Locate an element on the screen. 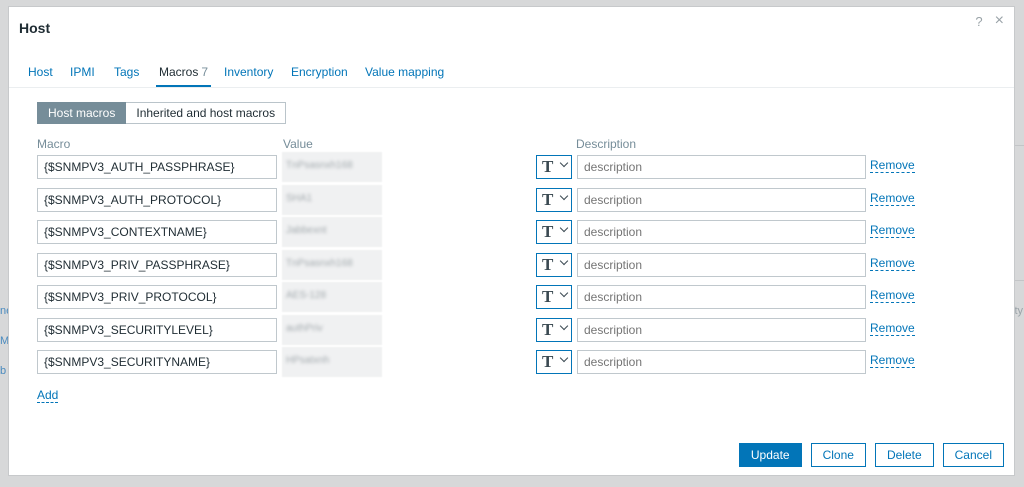 The image size is (1024, 487). macro-row: {$SNMPV3_SECURITYNAME} HPsatxnh T Remove is located at coordinates (511, 362).